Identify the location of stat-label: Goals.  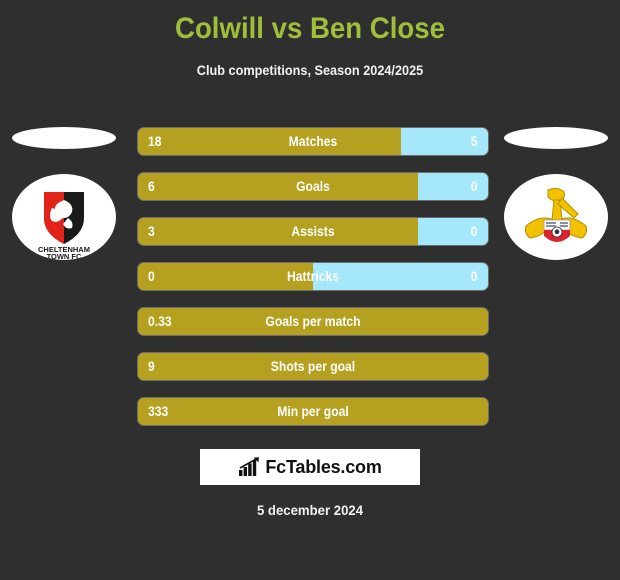
(313, 186).